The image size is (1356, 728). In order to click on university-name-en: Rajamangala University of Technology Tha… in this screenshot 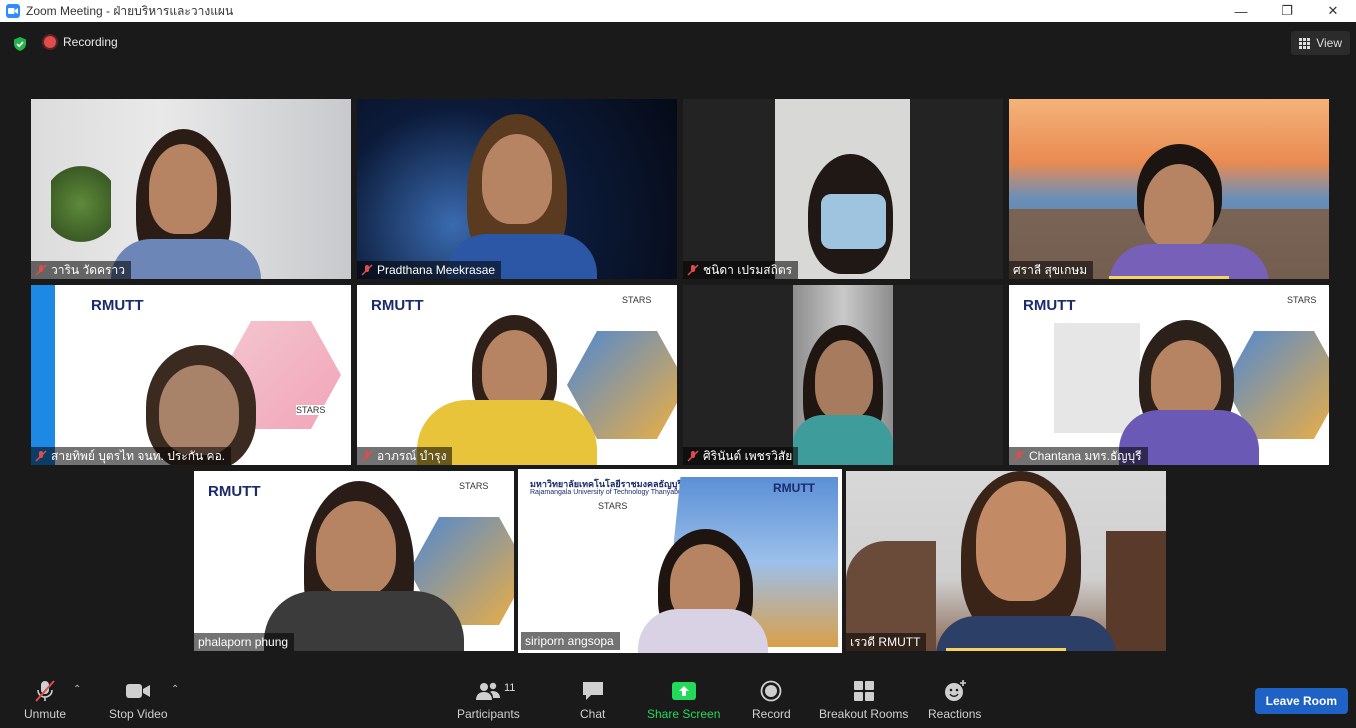, I will do `click(608, 492)`.